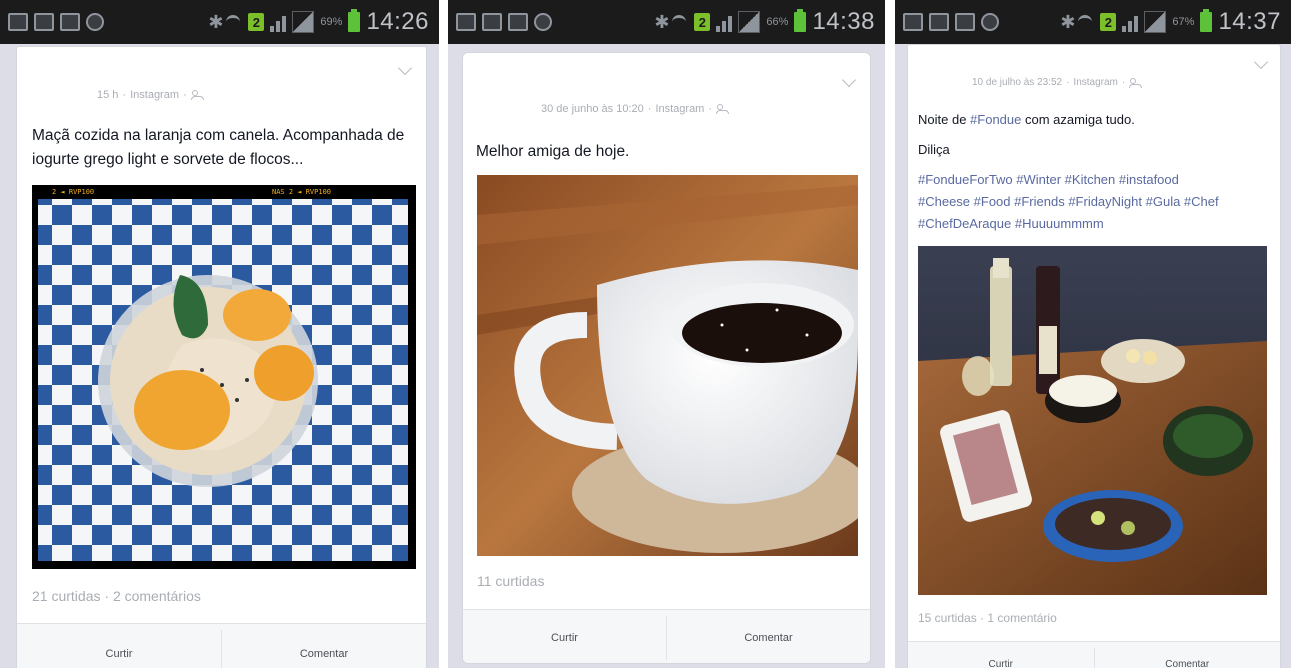  Describe the element at coordinates (73, 192) in the screenshot. I see `film-text: 2 ◄ RVP100` at that location.